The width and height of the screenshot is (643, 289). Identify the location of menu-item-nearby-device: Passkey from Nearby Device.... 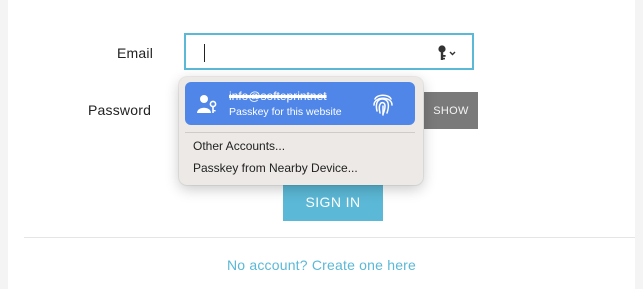
(275, 168).